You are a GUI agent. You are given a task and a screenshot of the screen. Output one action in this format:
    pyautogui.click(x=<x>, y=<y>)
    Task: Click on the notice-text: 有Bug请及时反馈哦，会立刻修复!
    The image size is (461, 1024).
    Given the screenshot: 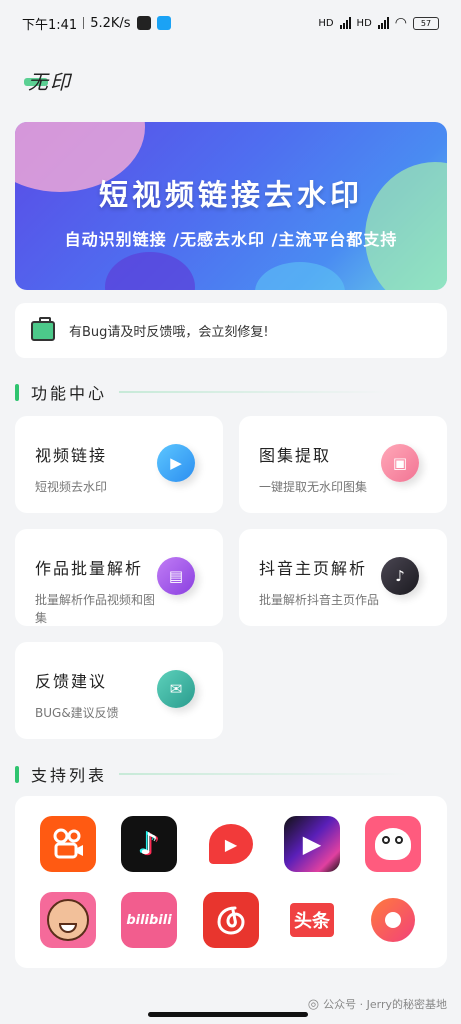 What is the action you would take?
    pyautogui.click(x=169, y=332)
    